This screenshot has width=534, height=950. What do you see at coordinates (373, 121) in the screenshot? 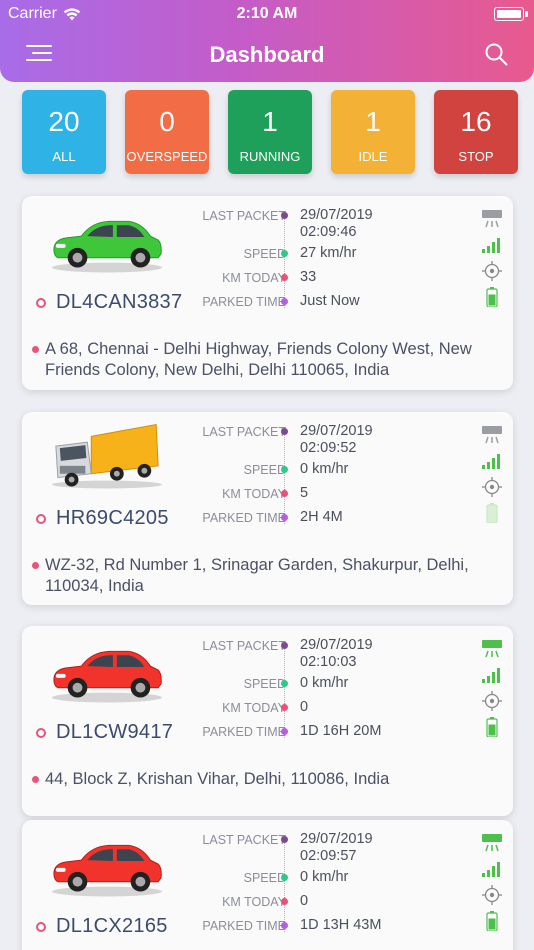
I see `tile-count: 1` at bounding box center [373, 121].